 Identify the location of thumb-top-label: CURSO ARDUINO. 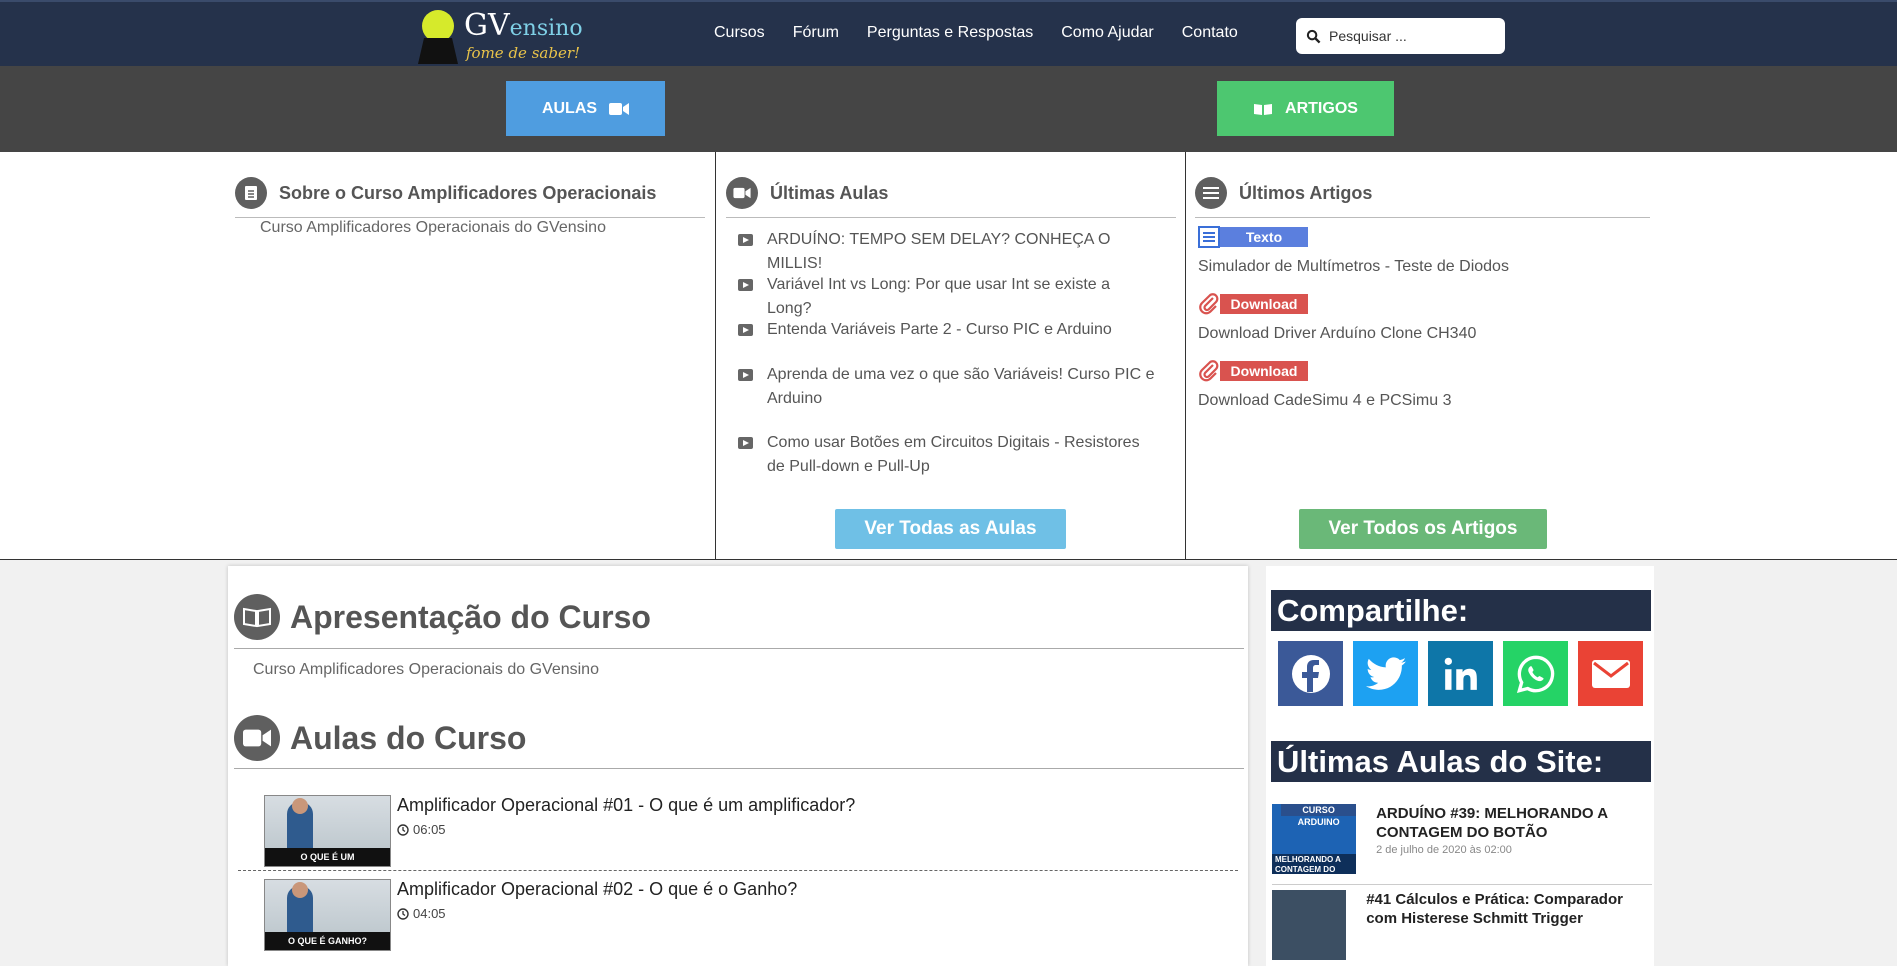
(1319, 815).